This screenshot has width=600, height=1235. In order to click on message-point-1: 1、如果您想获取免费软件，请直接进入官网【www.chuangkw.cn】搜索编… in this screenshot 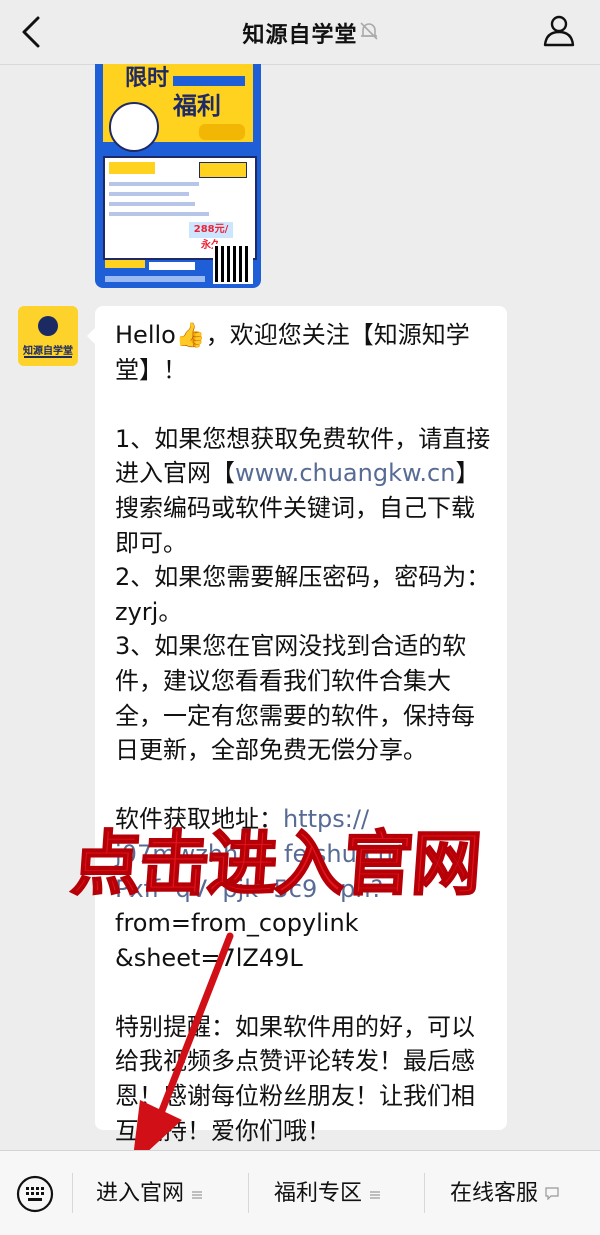, I will do `click(302, 491)`.